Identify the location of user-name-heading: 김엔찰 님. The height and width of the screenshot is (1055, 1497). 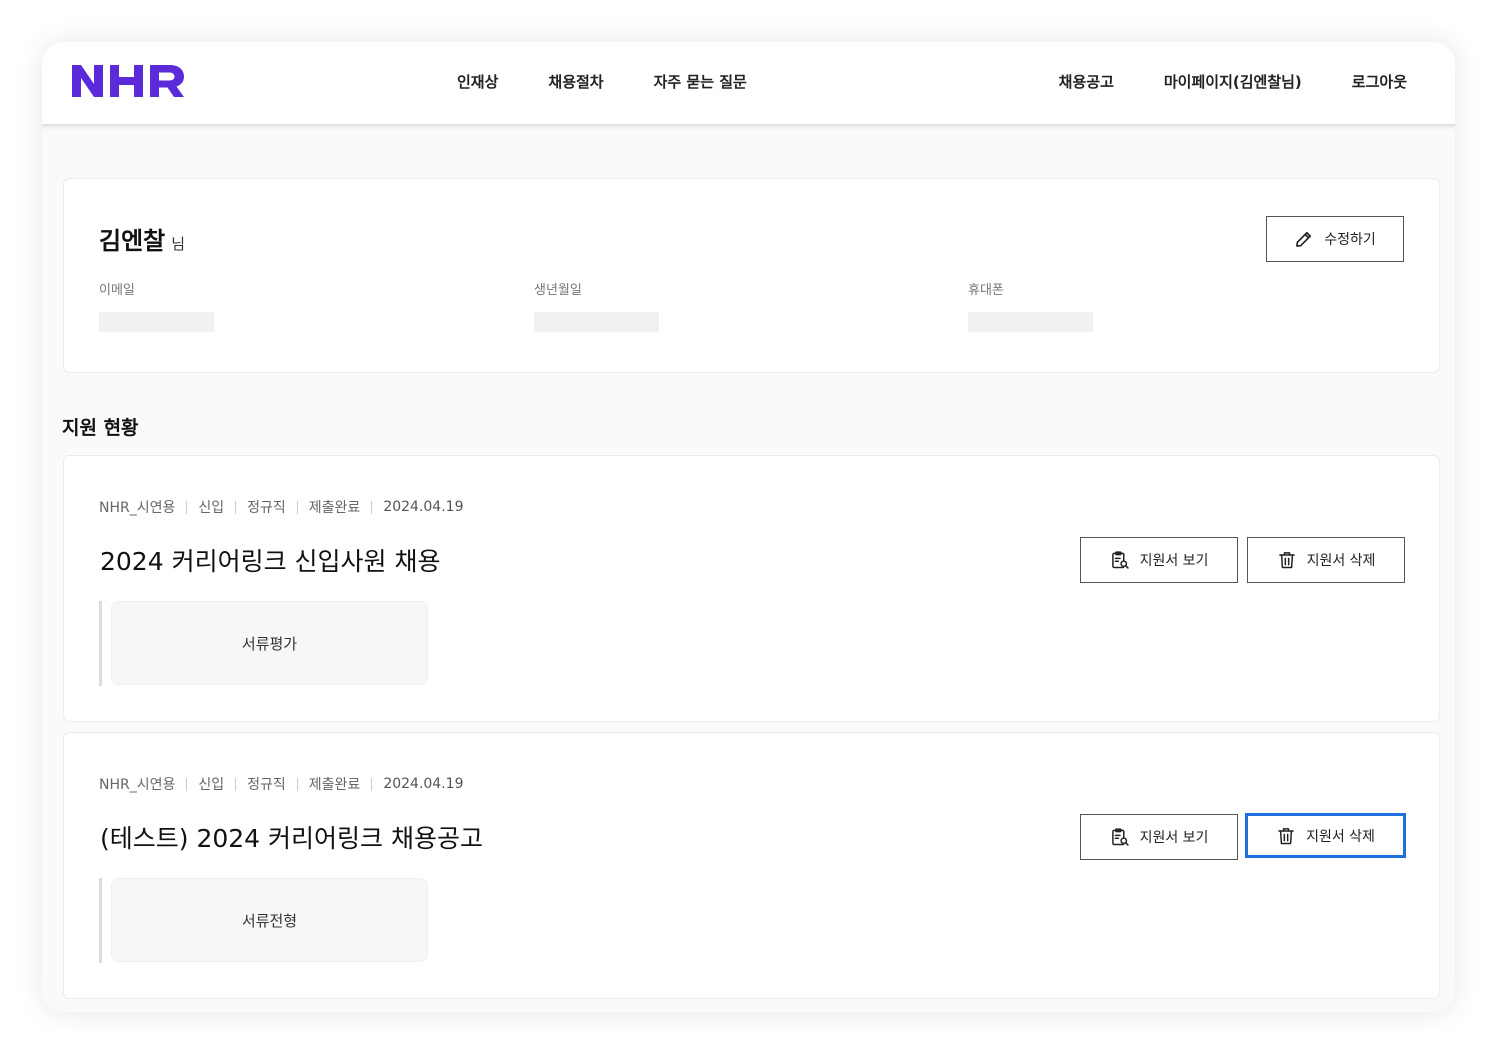
(142, 238).